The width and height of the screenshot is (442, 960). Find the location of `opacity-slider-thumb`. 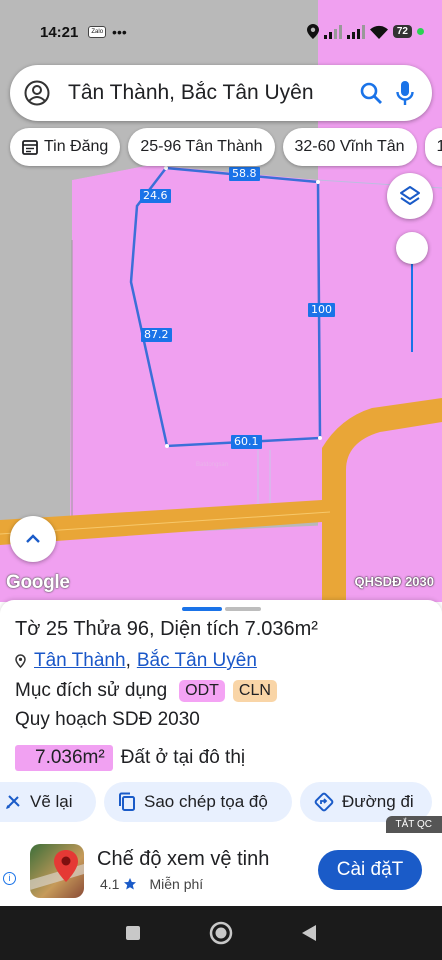

opacity-slider-thumb is located at coordinates (412, 248).